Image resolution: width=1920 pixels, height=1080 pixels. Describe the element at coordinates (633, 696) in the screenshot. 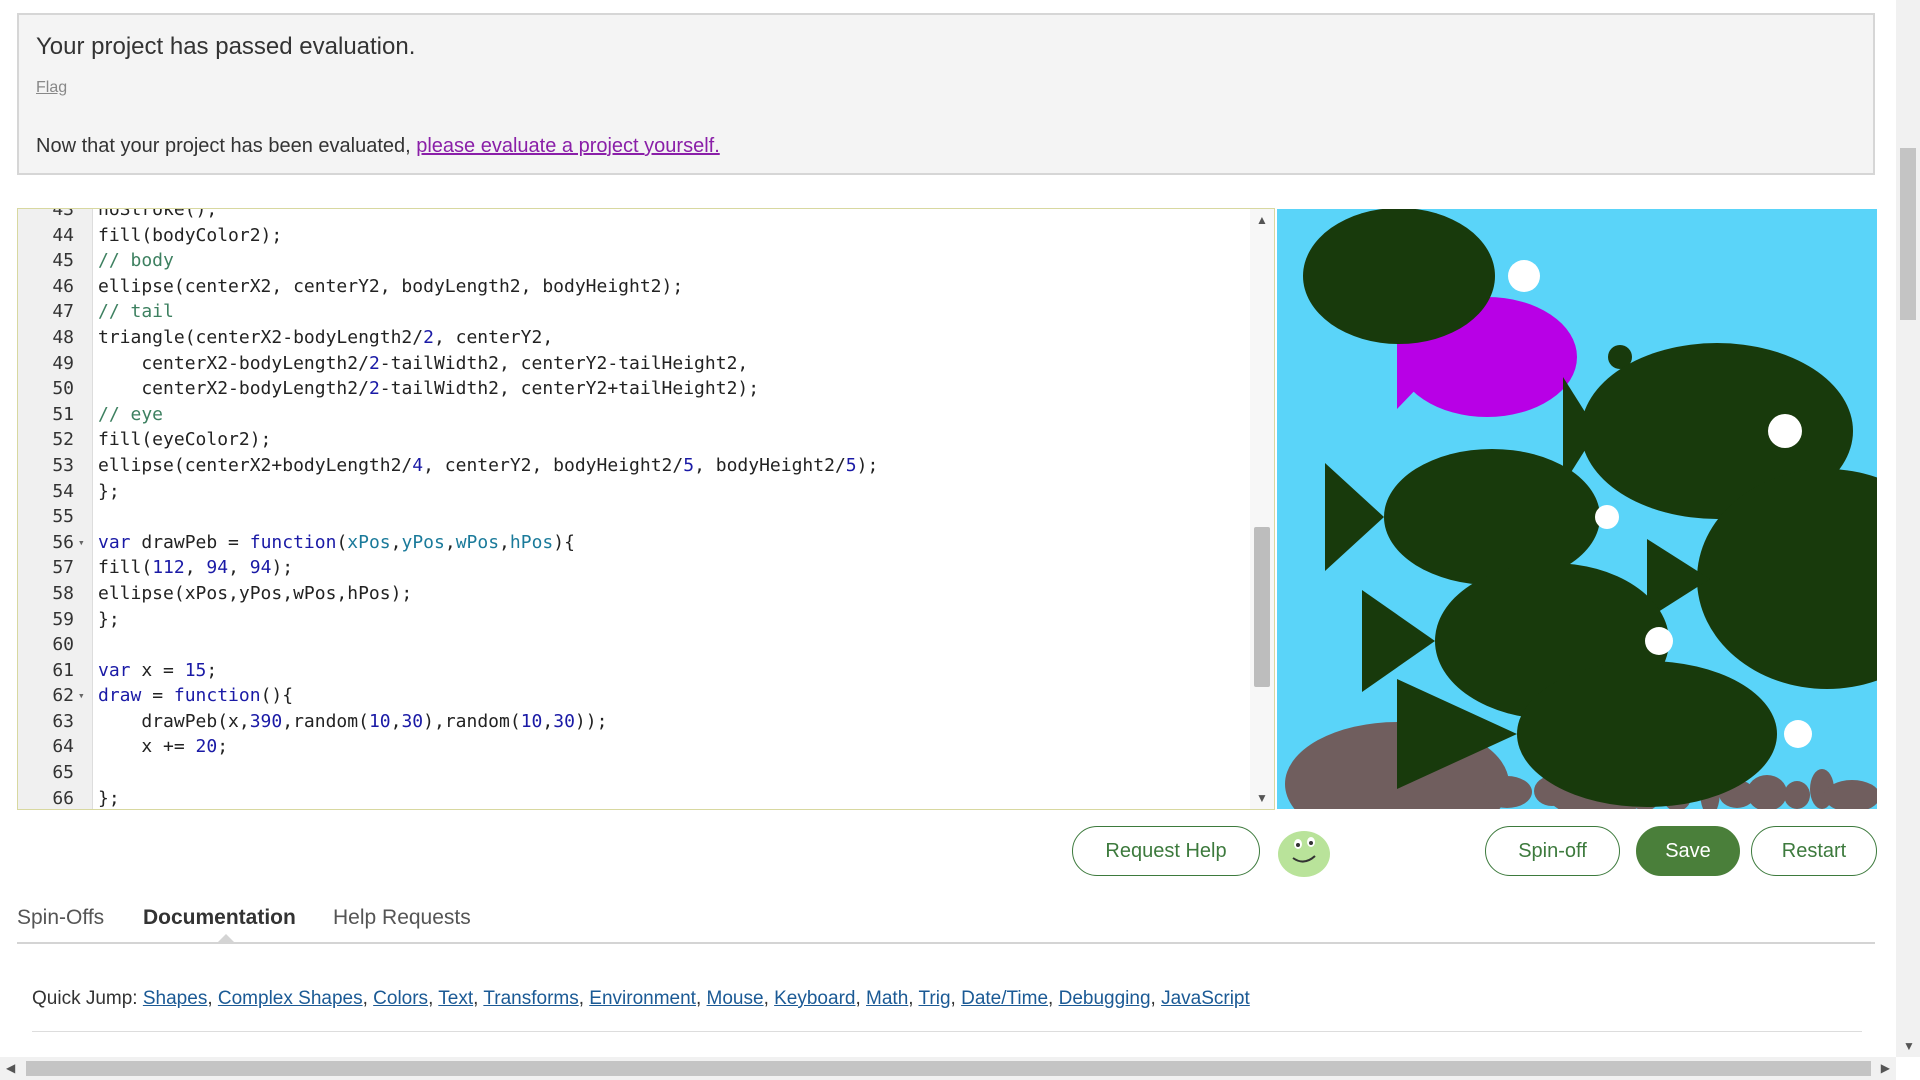

I see `code-line: 62 ▾ draw = function(){` at that location.